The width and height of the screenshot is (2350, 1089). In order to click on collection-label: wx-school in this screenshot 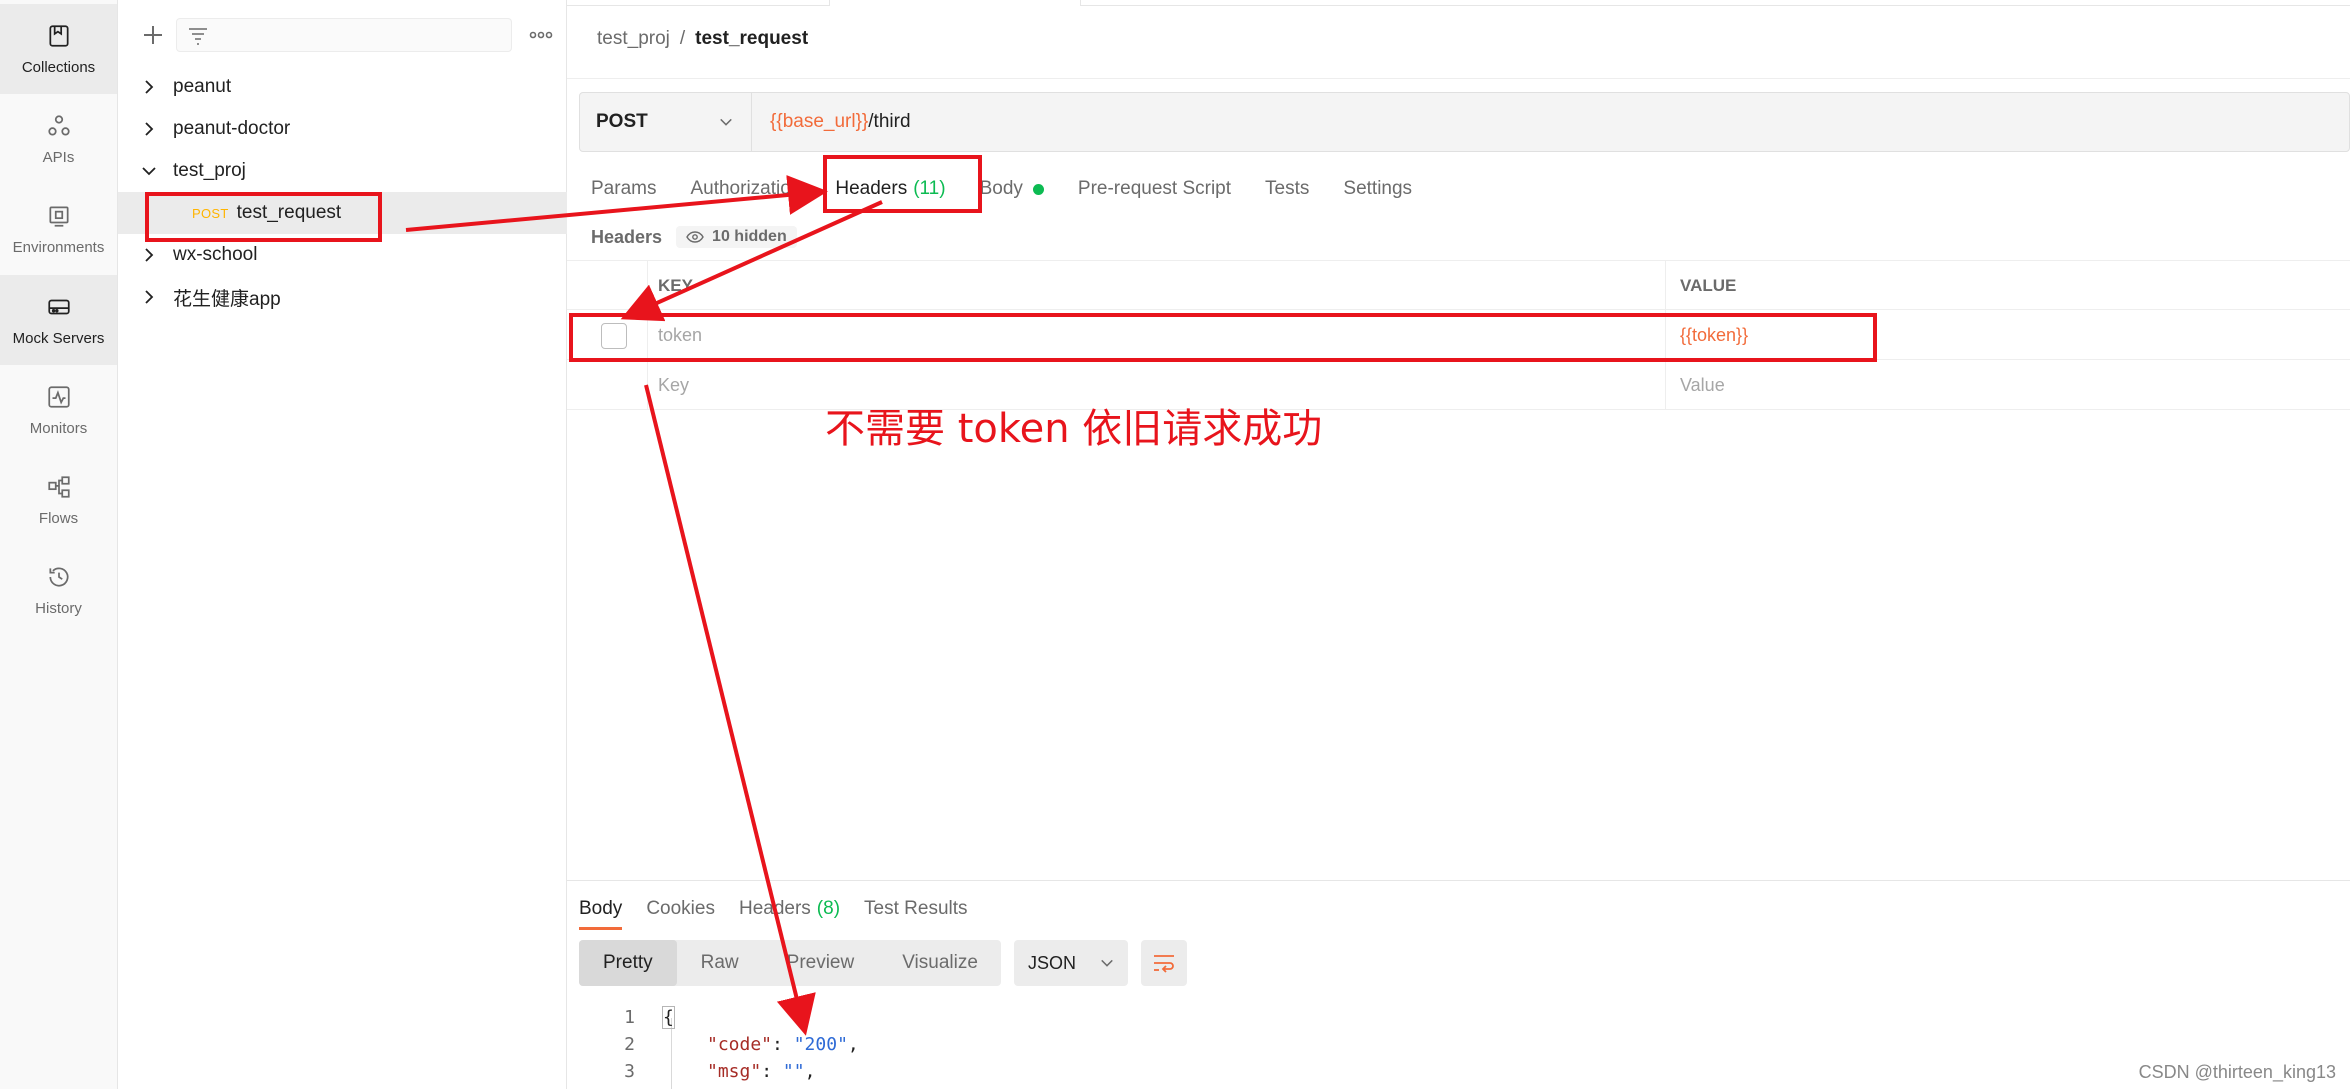, I will do `click(215, 254)`.